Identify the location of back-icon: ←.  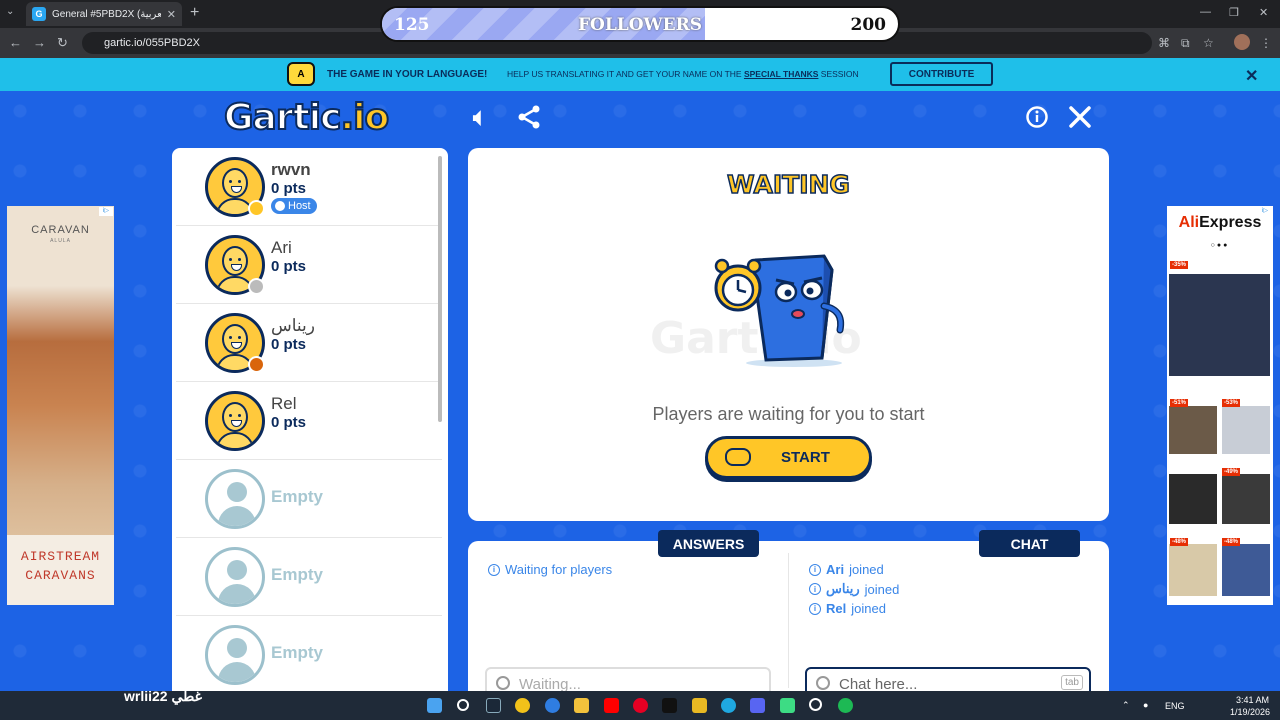
(15, 42).